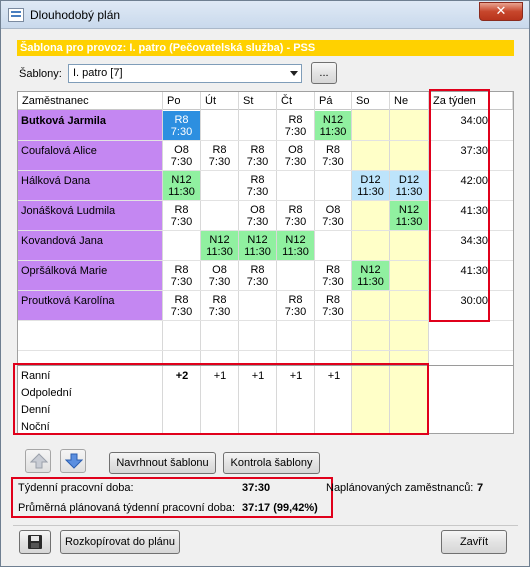 The height and width of the screenshot is (567, 530). What do you see at coordinates (90, 215) in the screenshot?
I see `employee-name: Jonášková Ludmila` at bounding box center [90, 215].